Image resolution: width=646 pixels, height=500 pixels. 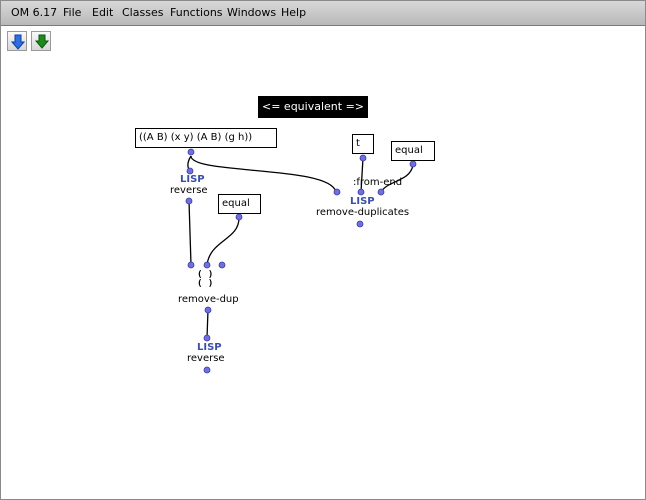 I want to click on reverse-box-label-2: reverse, so click(x=206, y=358).